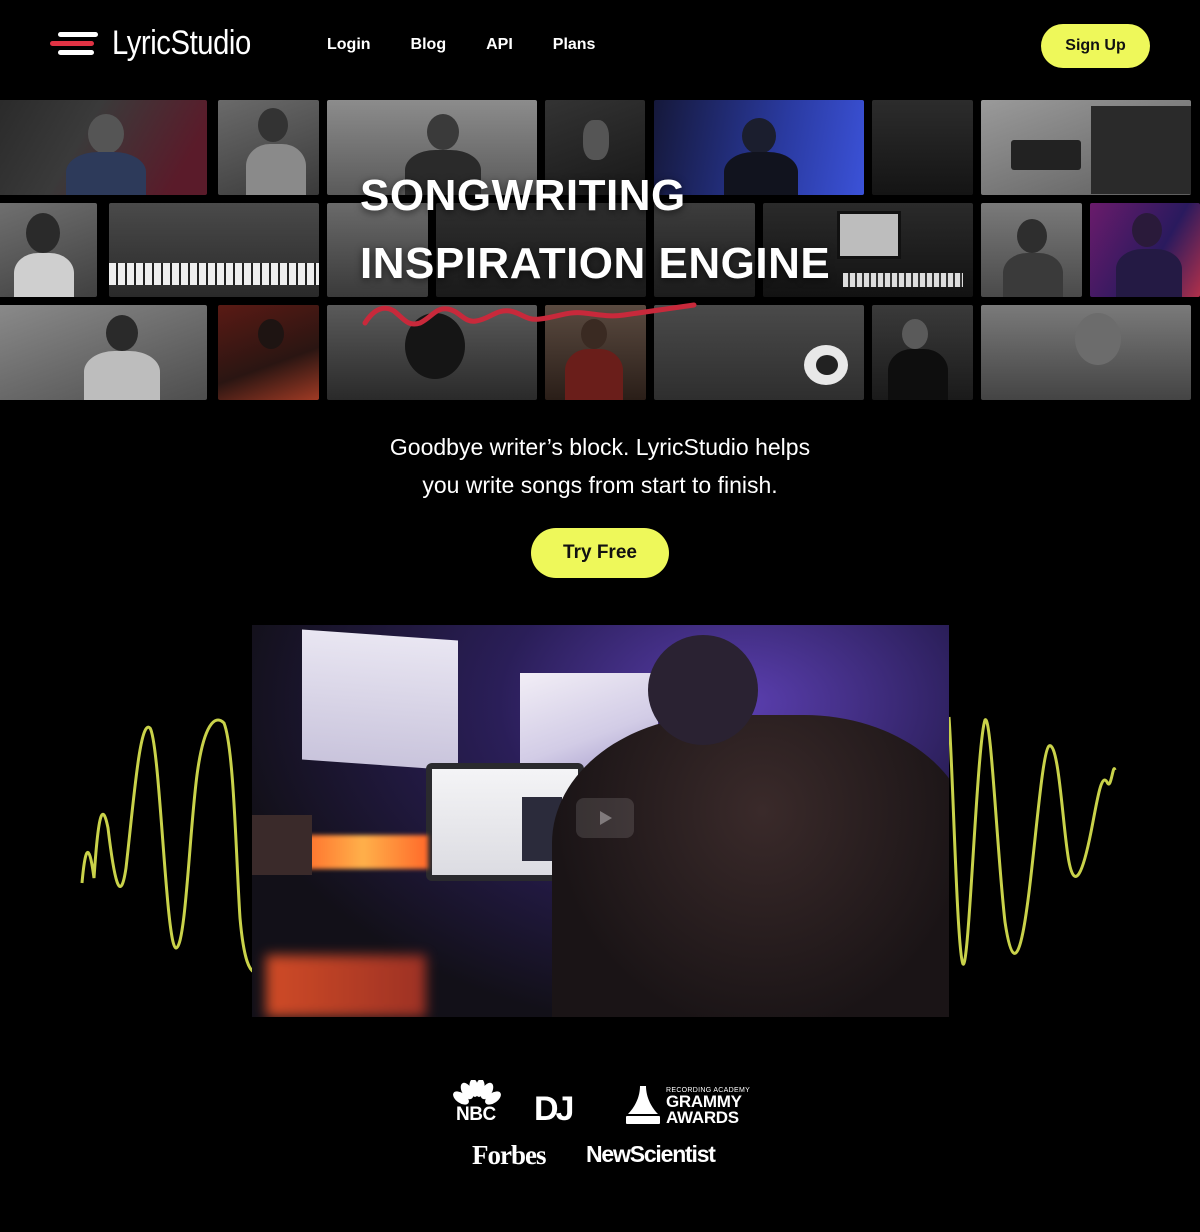  Describe the element at coordinates (651, 1154) in the screenshot. I see `newscientist-logo: NewScientist` at that location.